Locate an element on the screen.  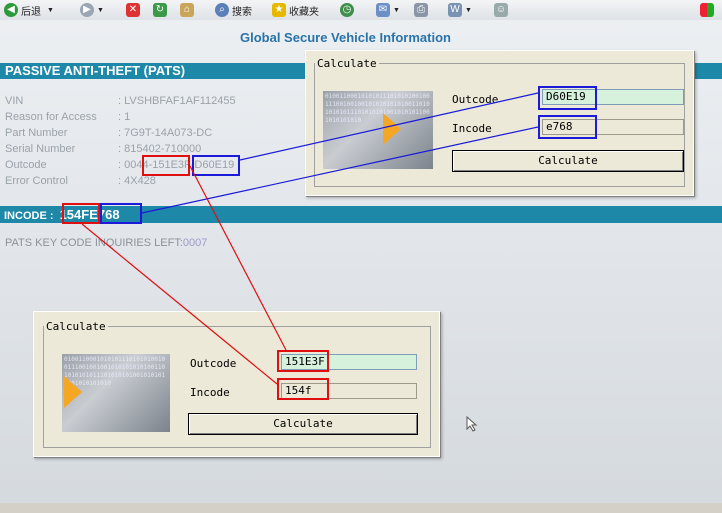
info-label: Part Number is located at coordinates (36, 133).